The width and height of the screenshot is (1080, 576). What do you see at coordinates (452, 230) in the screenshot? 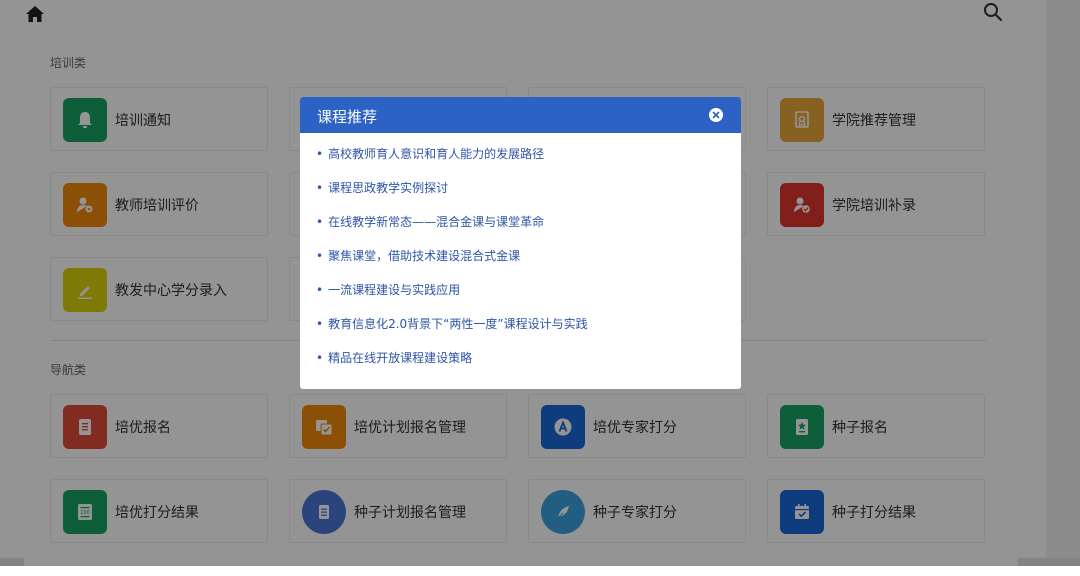
I see `course-link: 在线教学新常态——混合金课与课堂革命` at bounding box center [452, 230].